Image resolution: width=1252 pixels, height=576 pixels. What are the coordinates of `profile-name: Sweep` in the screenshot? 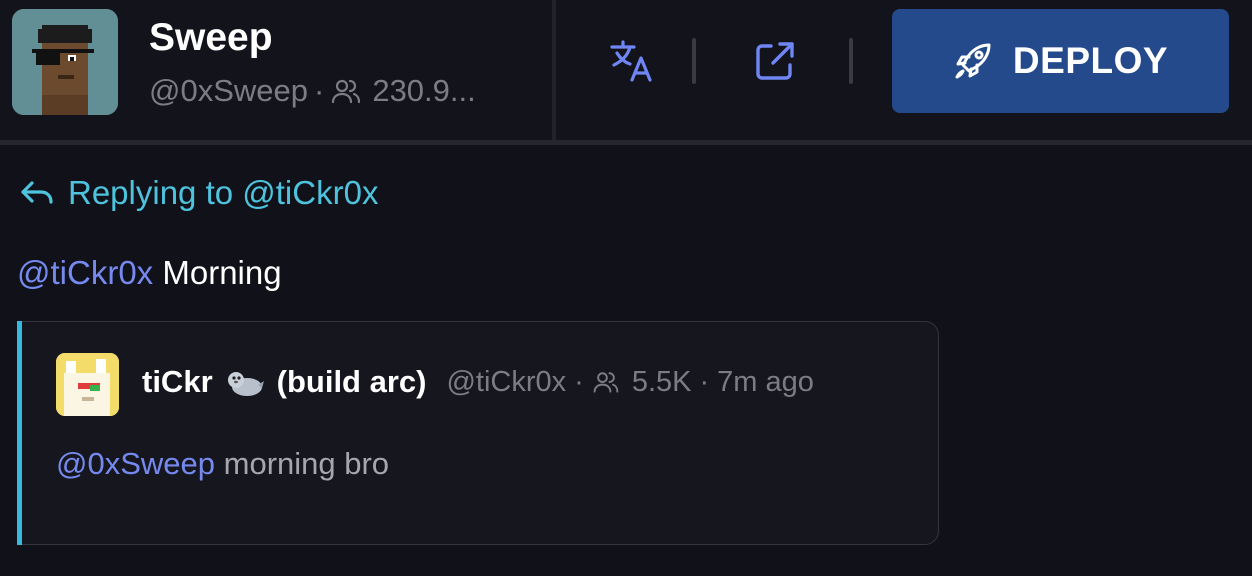 It's located at (211, 37).